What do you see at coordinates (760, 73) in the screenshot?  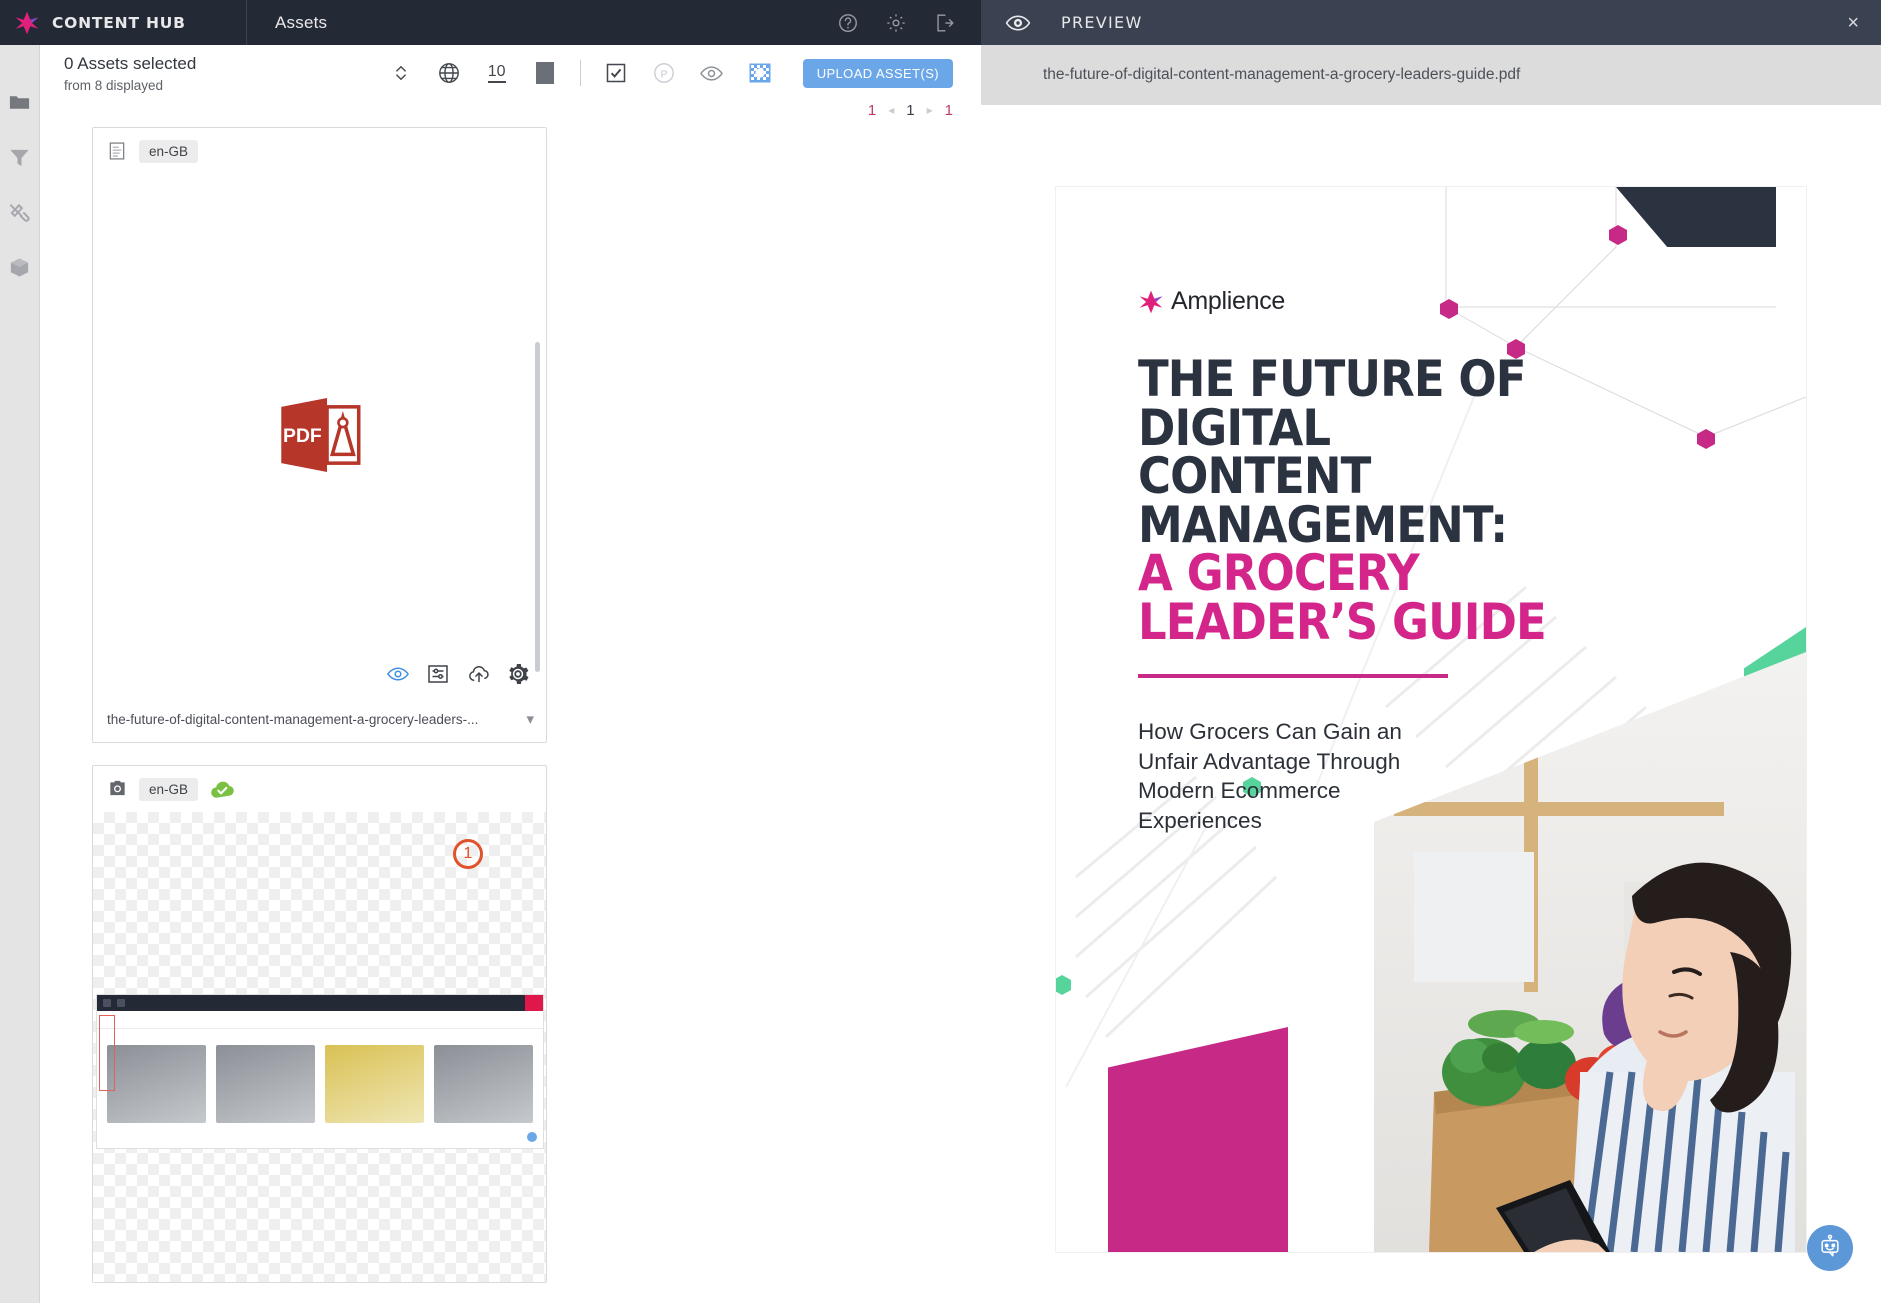 I see `checker-transparency-icon` at bounding box center [760, 73].